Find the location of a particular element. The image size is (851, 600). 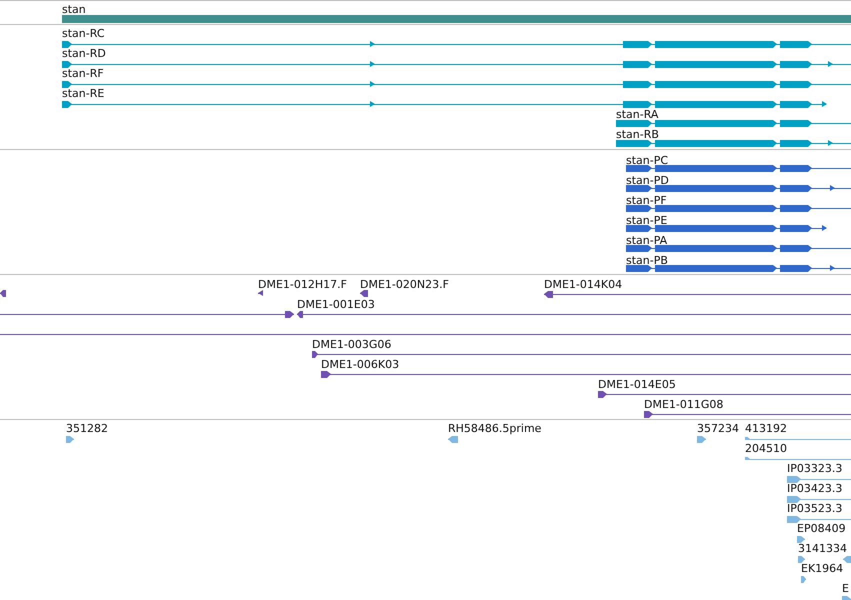

feature-label: DME1-020N23.F is located at coordinates (404, 284).